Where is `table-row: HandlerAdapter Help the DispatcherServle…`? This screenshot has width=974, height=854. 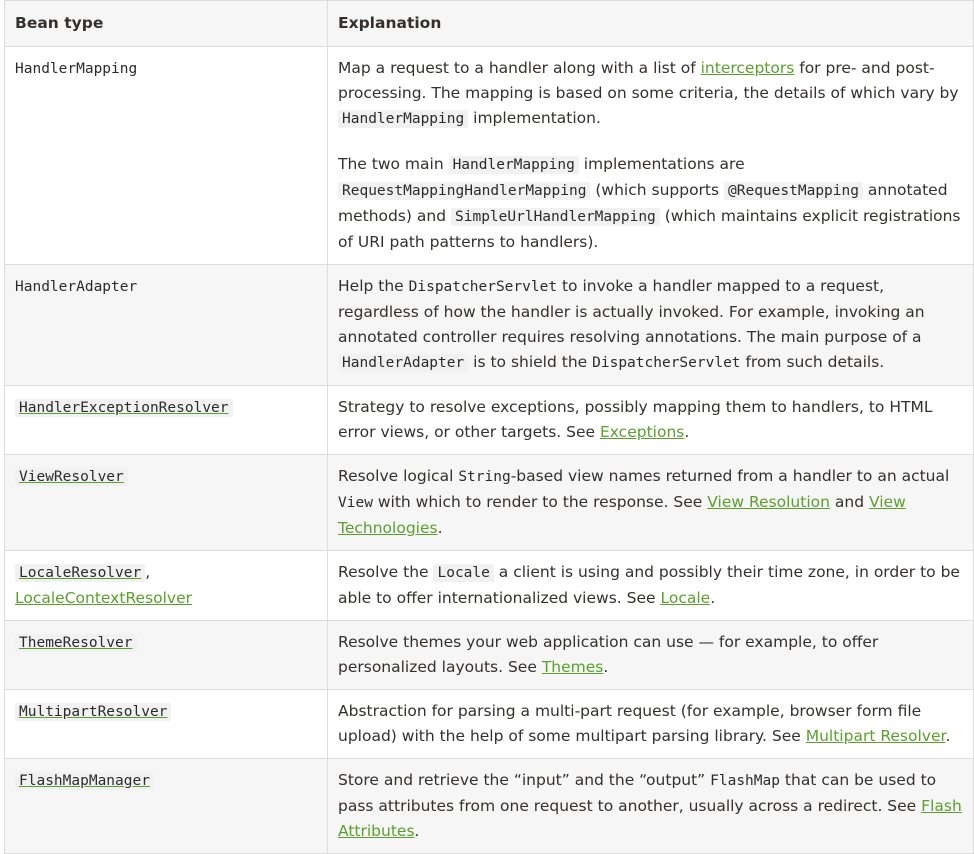
table-row: HandlerAdapter Help the DispatcherServle… is located at coordinates (489, 325).